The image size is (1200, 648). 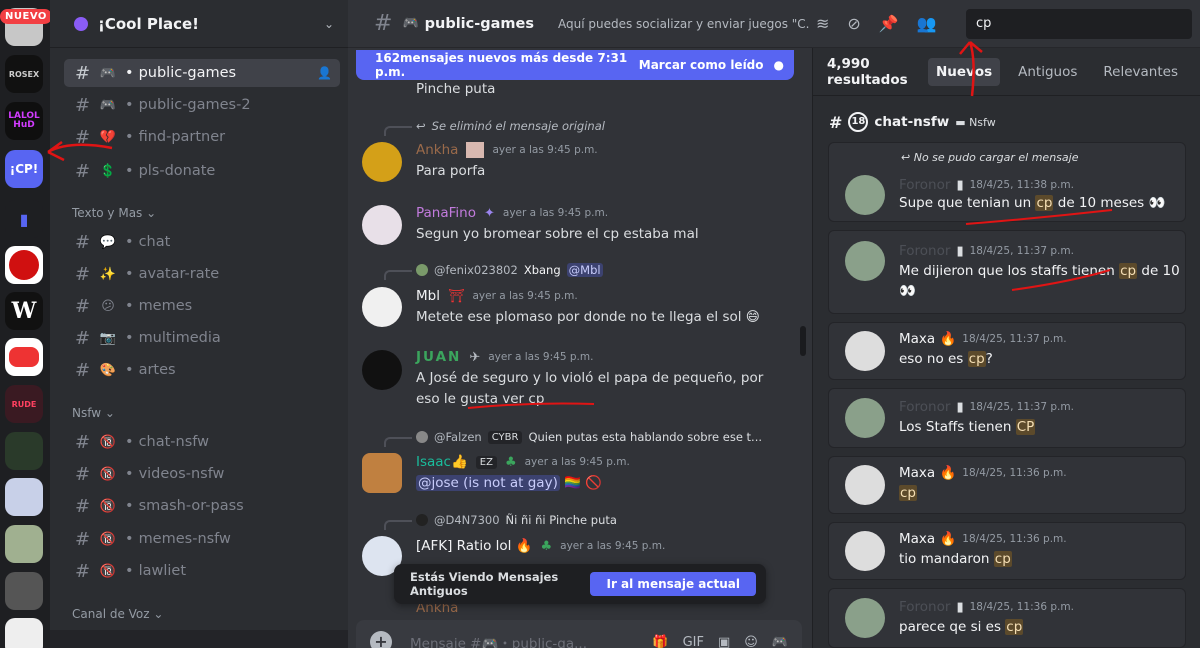 I want to click on channel-memes-nsfw: # 🔞 • memes-nsfw, so click(x=202, y=539).